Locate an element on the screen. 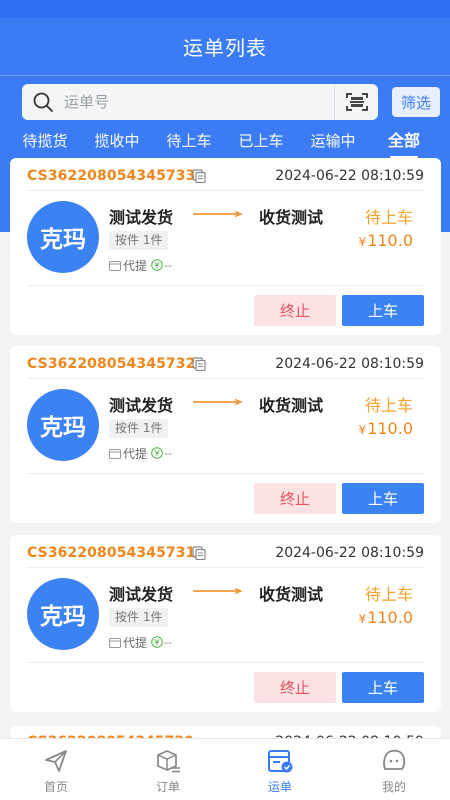  tab-pending-load: 待上车 is located at coordinates (188, 141).